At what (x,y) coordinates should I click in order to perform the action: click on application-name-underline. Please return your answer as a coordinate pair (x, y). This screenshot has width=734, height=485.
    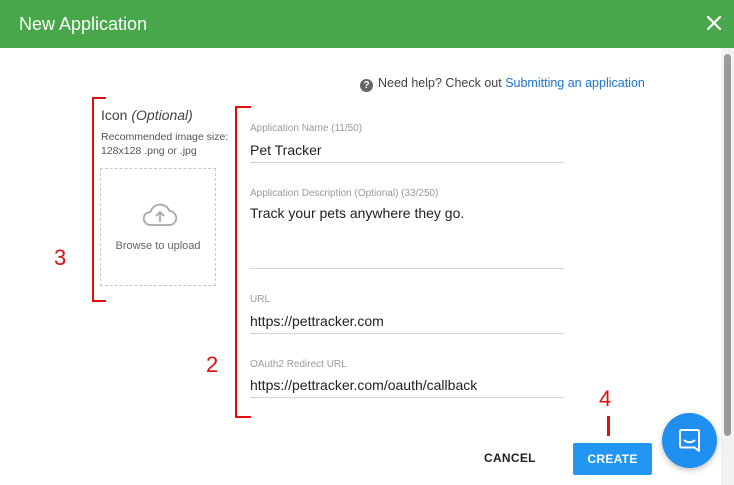
    Looking at the image, I should click on (407, 162).